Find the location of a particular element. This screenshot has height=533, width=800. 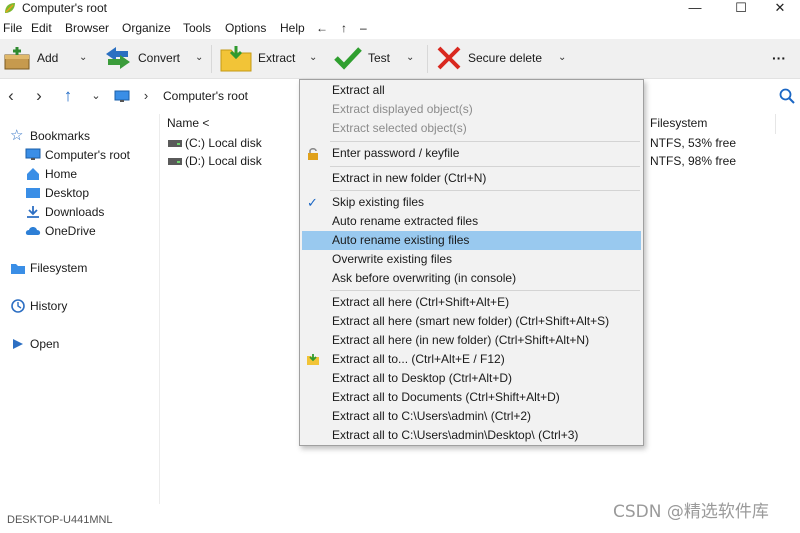

app-icon is located at coordinates (10, 8).